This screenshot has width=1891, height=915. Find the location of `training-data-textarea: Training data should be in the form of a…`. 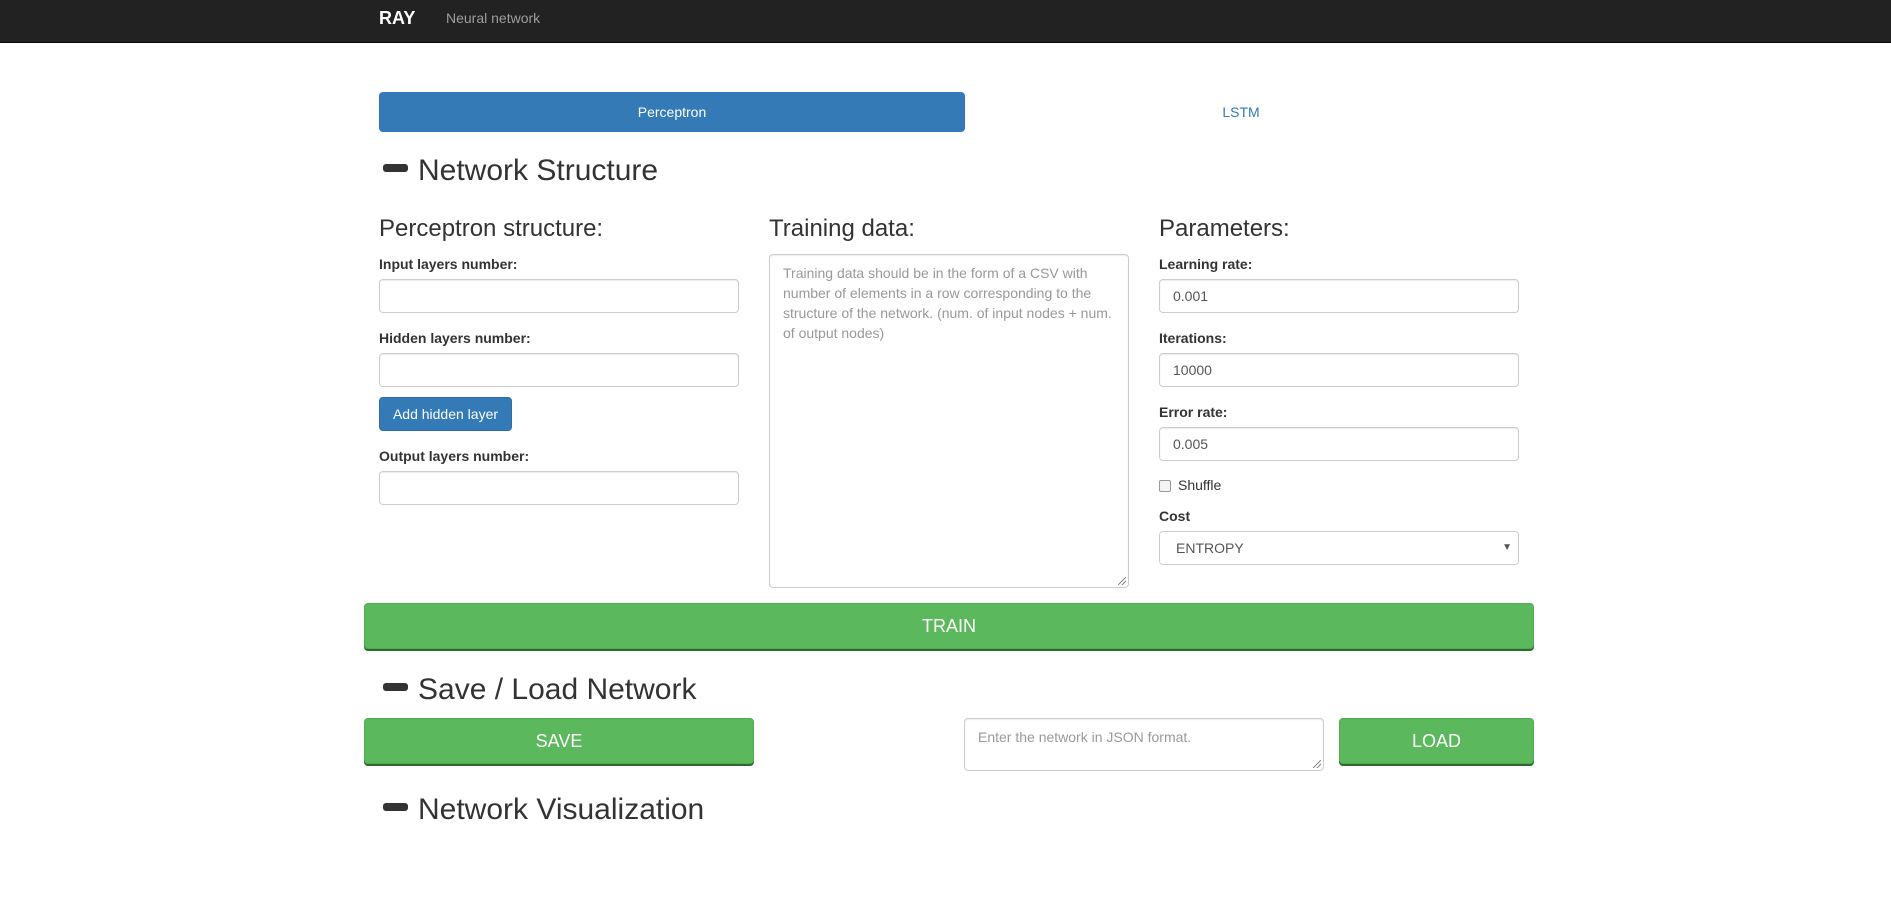

training-data-textarea: Training data should be in the form of a… is located at coordinates (949, 421).